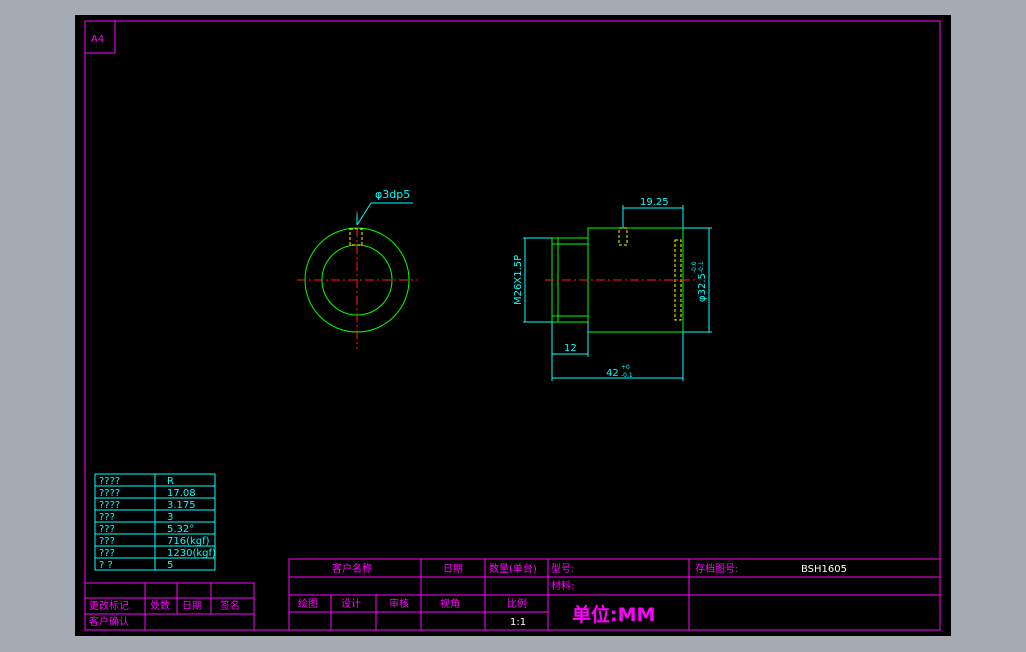 The image size is (1026, 652). I want to click on pin-hole-label: φ3dp5, so click(392, 194).